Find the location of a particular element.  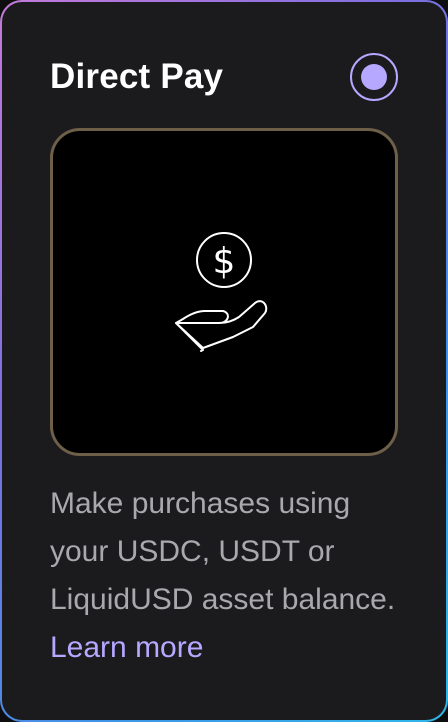

card-title: Direct Pay is located at coordinates (137, 76).